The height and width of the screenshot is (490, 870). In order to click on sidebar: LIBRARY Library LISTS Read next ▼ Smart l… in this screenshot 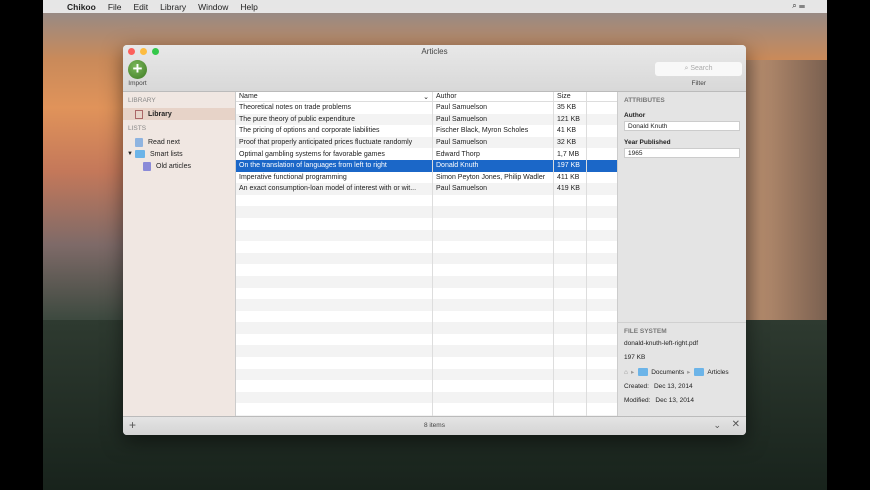, I will do `click(179, 254)`.